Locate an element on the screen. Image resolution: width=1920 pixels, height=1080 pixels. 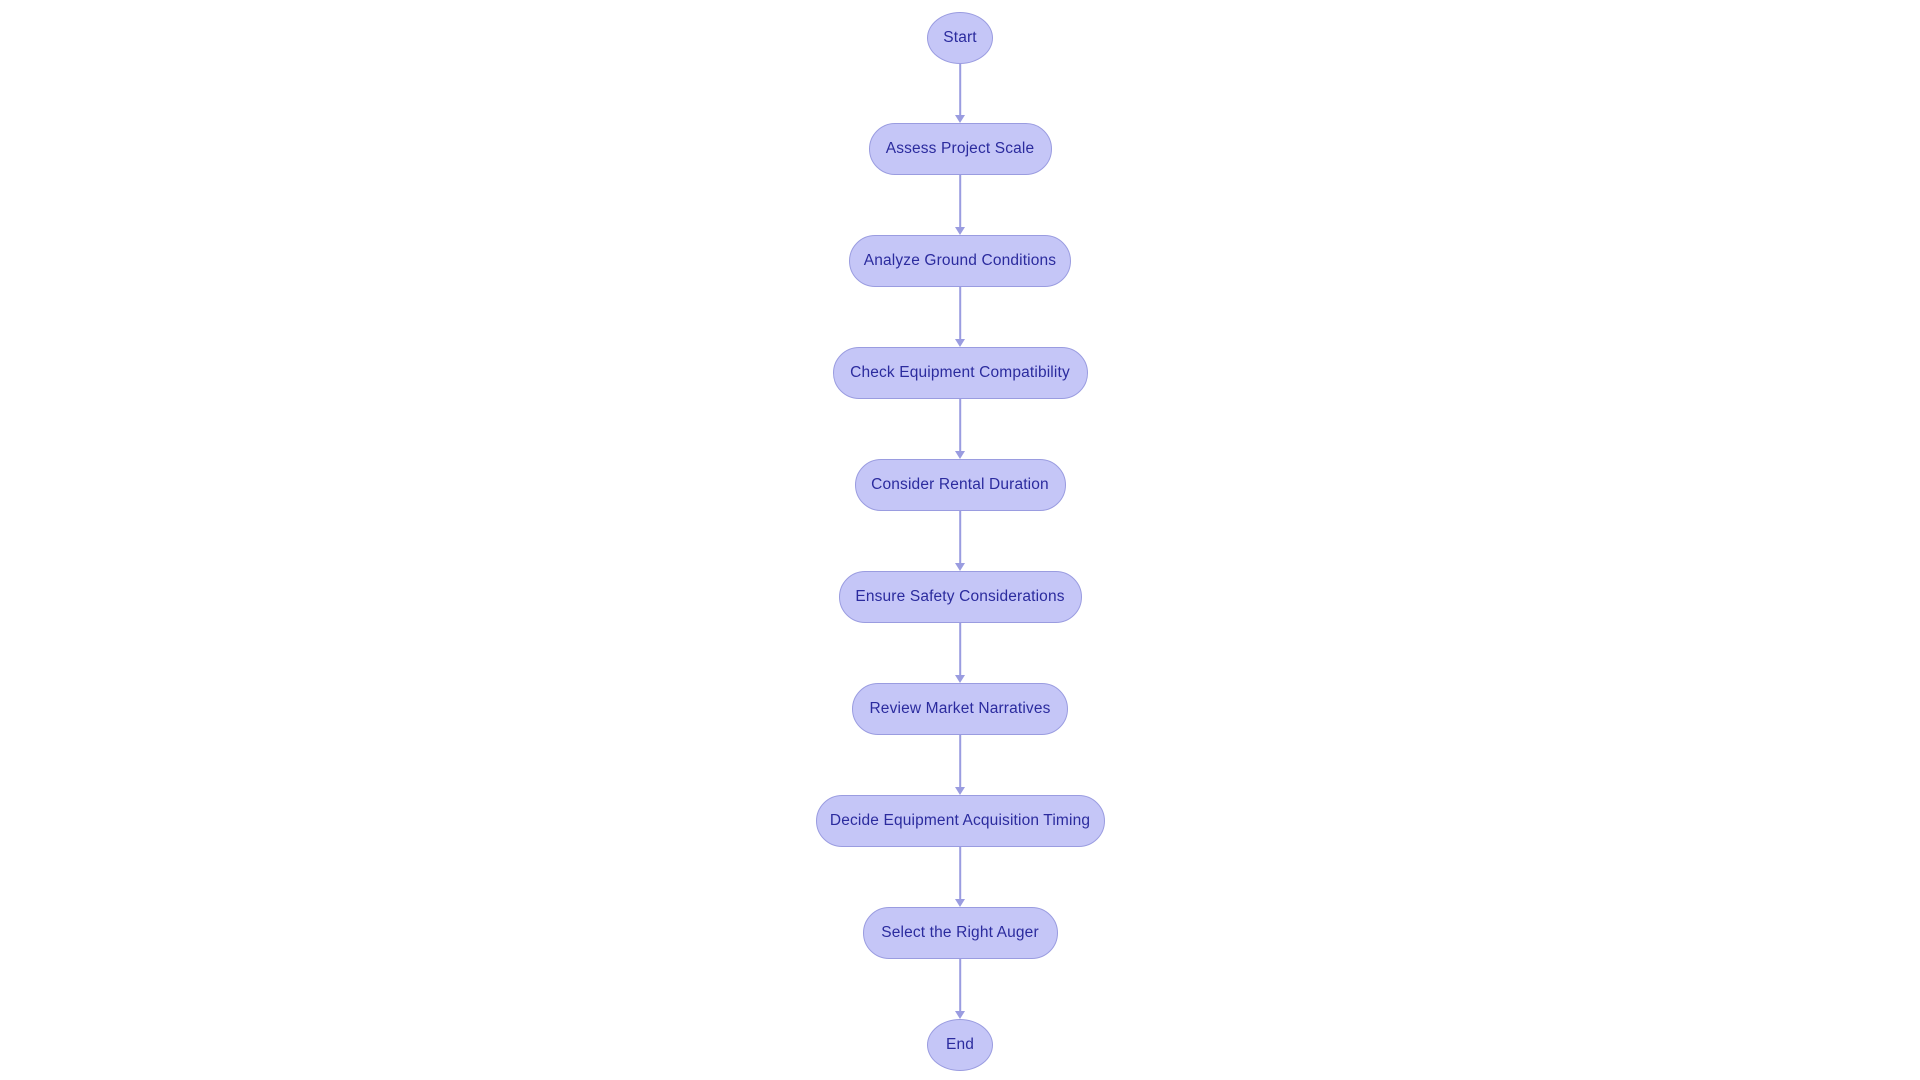
flow-edge-ground-to-compat is located at coordinates (960, 317).